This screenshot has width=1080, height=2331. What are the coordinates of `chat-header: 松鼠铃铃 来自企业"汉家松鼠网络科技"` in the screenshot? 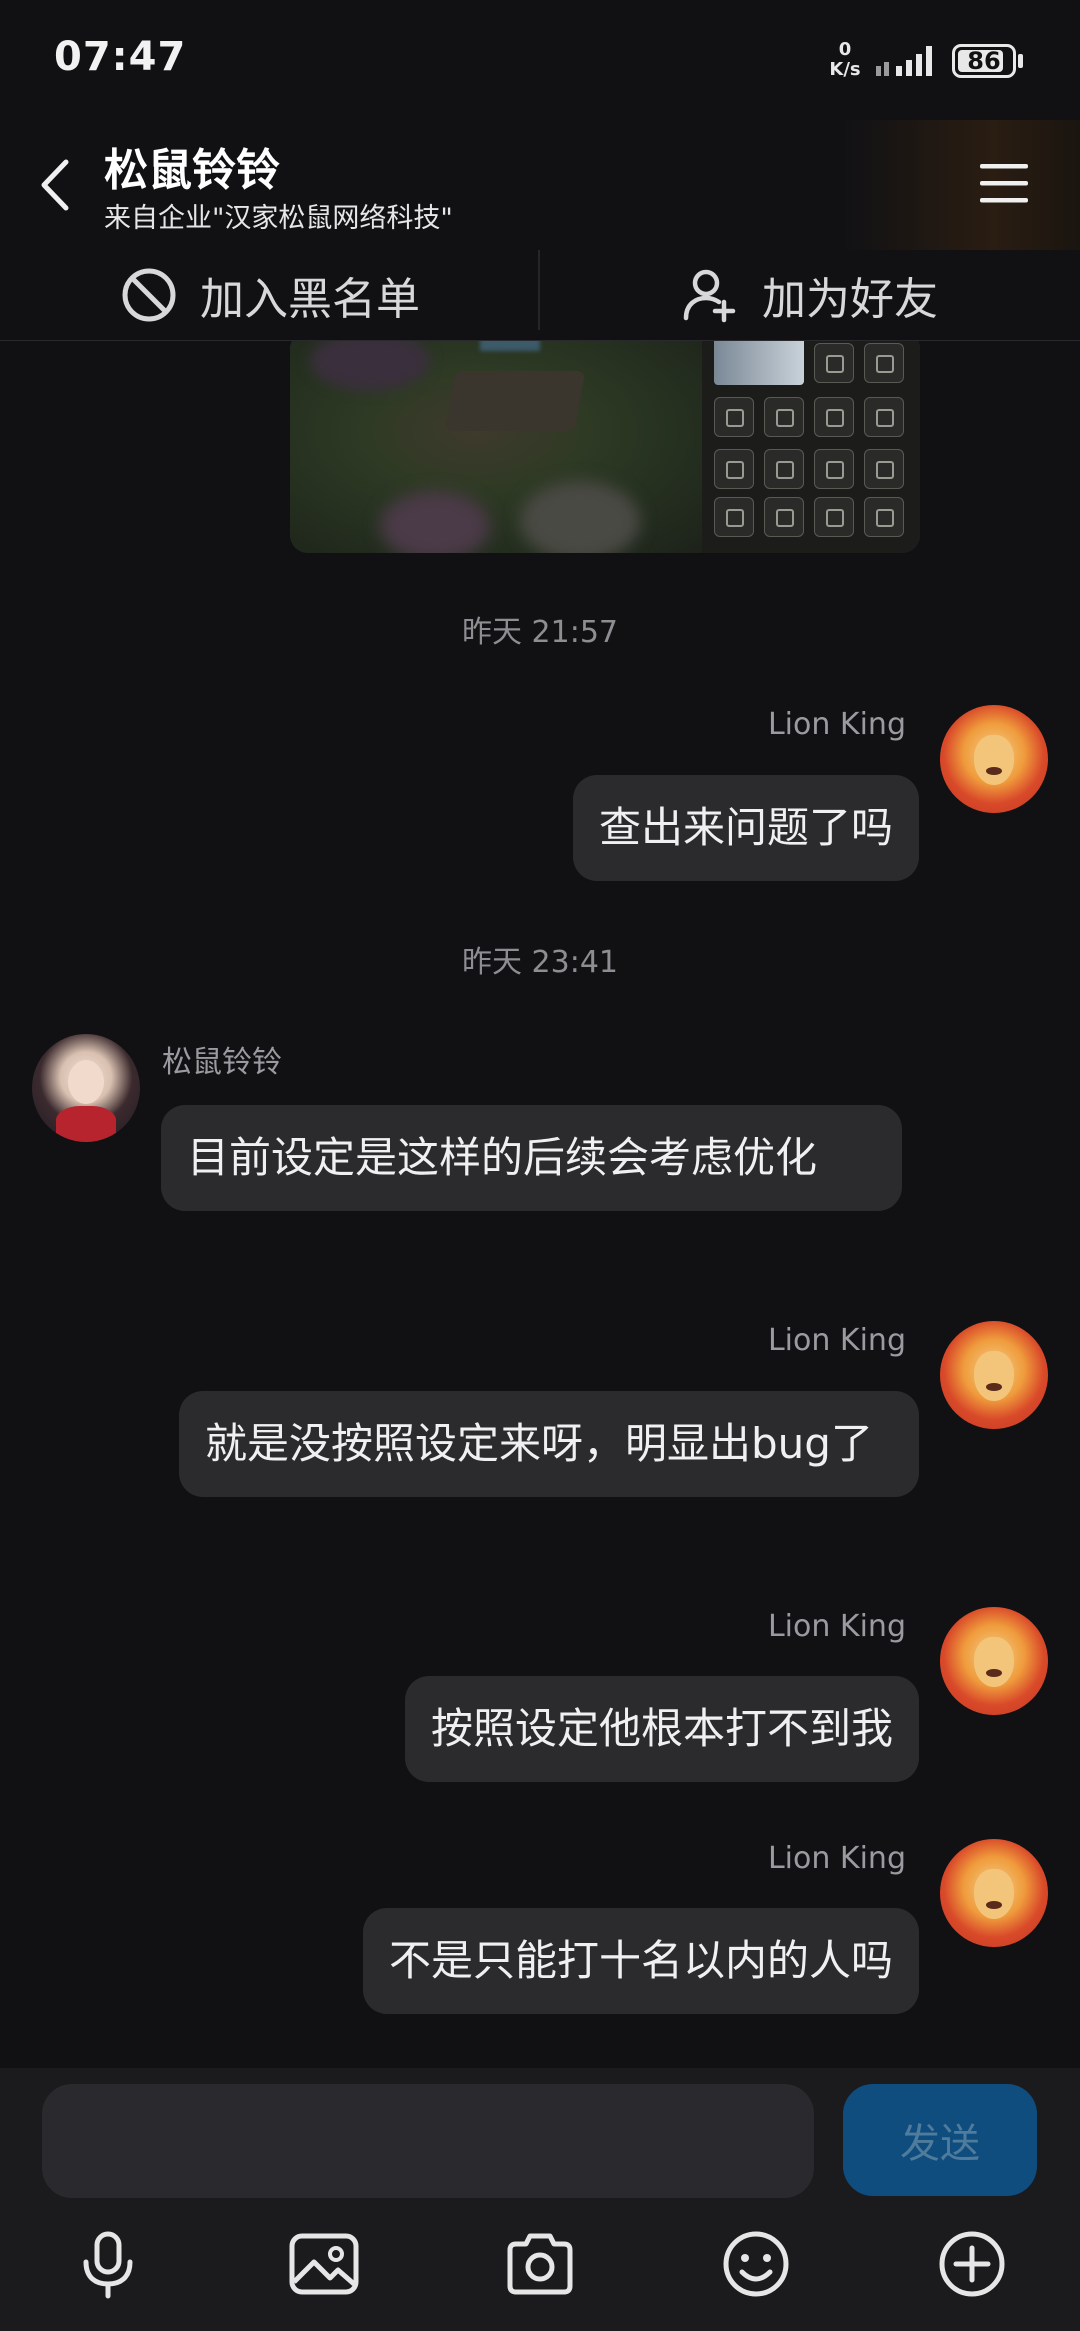 It's located at (540, 185).